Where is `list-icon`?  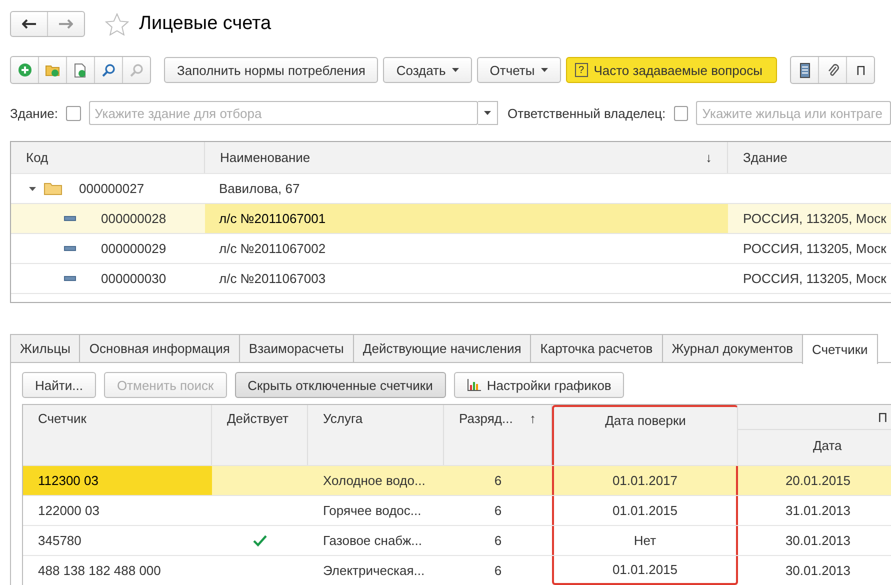
list-icon is located at coordinates (805, 70).